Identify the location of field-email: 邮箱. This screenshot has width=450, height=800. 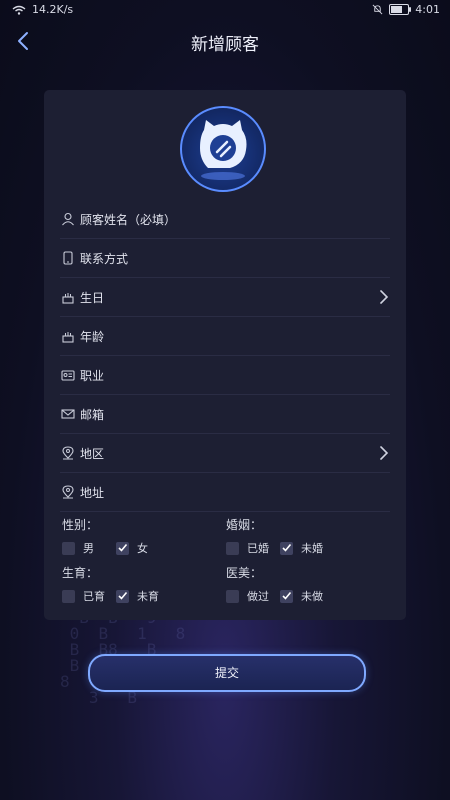
(225, 414).